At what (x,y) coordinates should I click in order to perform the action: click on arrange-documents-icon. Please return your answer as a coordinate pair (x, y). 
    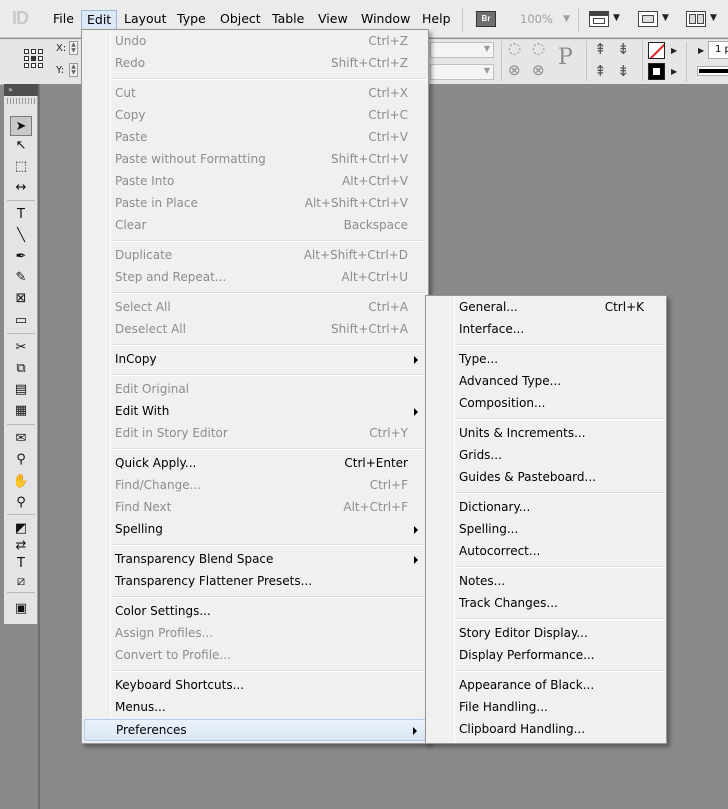
    Looking at the image, I should click on (696, 19).